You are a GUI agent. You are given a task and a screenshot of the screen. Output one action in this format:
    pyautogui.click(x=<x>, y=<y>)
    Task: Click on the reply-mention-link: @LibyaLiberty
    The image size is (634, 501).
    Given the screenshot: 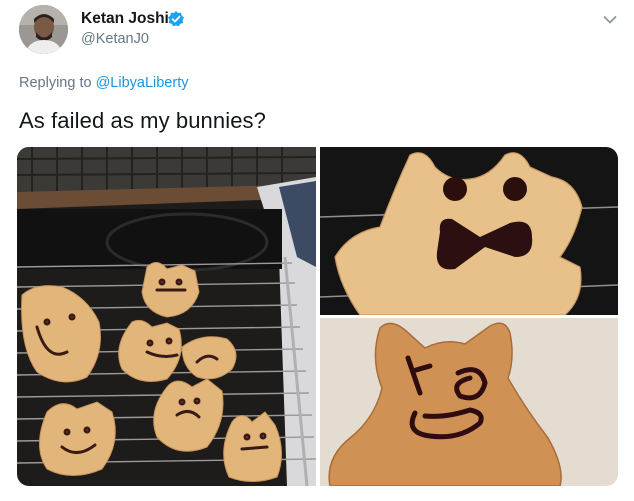 What is the action you would take?
    pyautogui.click(x=142, y=83)
    